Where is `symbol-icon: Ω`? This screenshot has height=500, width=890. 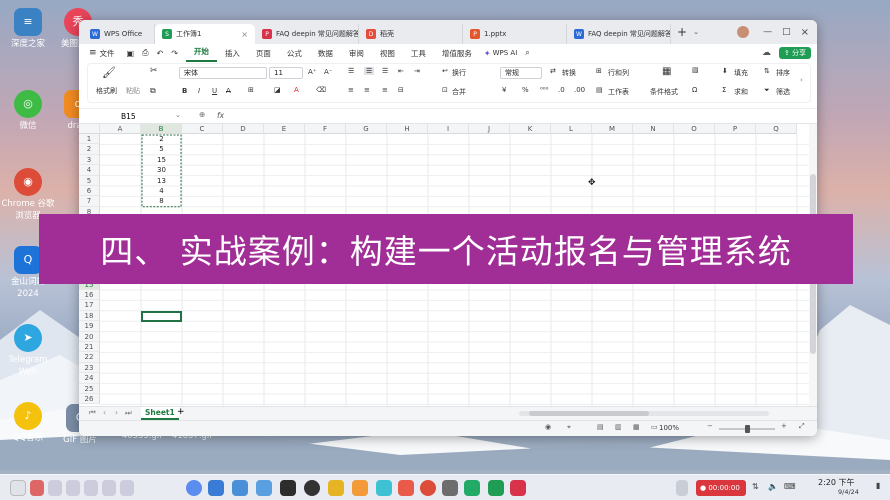 symbol-icon: Ω is located at coordinates (694, 90).